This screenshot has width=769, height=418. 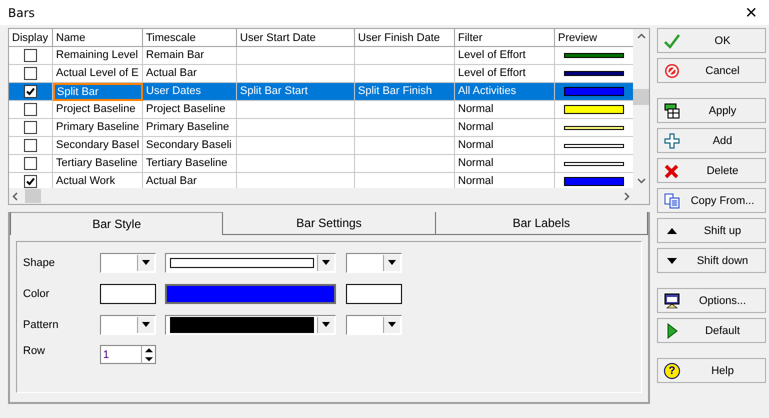 What do you see at coordinates (39, 262) in the screenshot?
I see `field-label: Shape` at bounding box center [39, 262].